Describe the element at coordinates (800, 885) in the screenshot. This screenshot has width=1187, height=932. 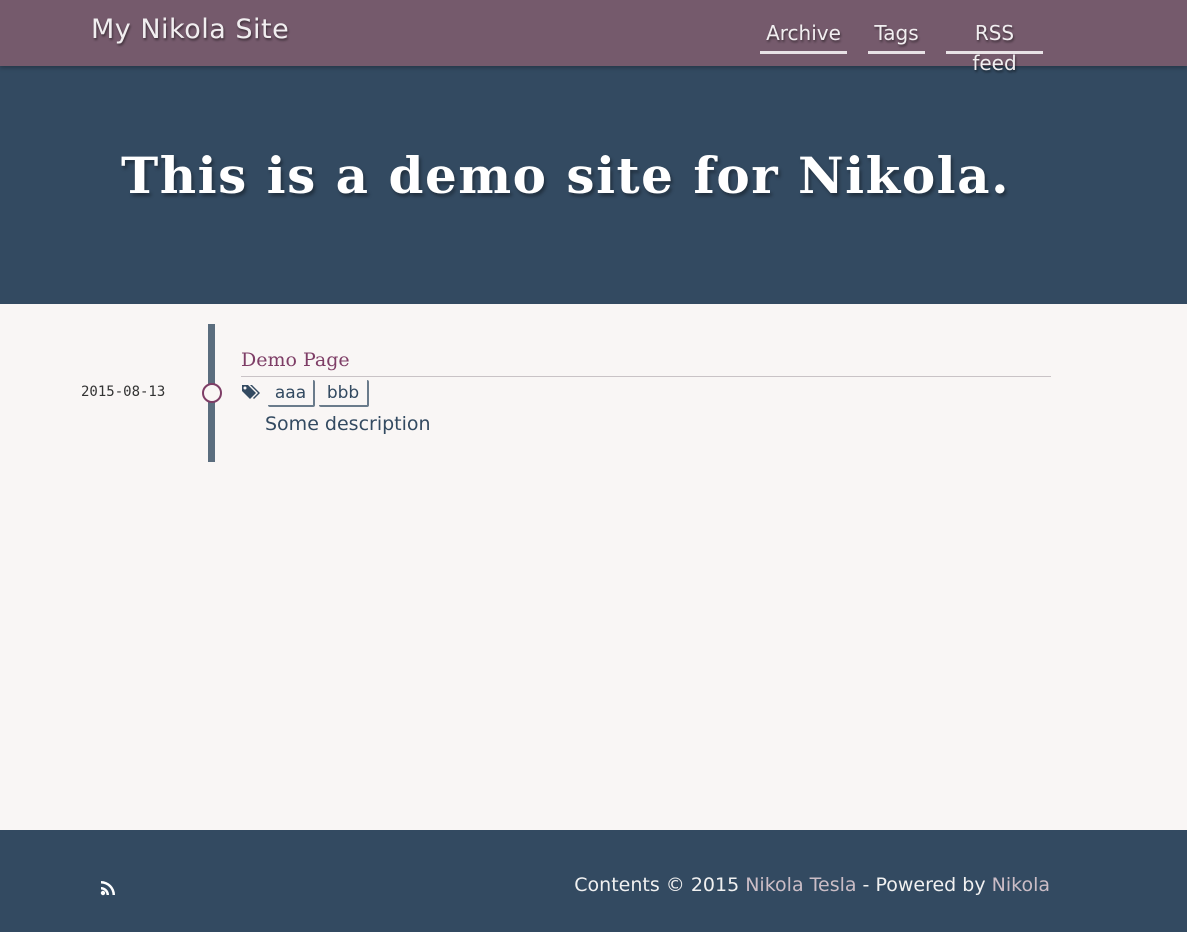
I see `footer-author-link: Nikola Tesla` at that location.